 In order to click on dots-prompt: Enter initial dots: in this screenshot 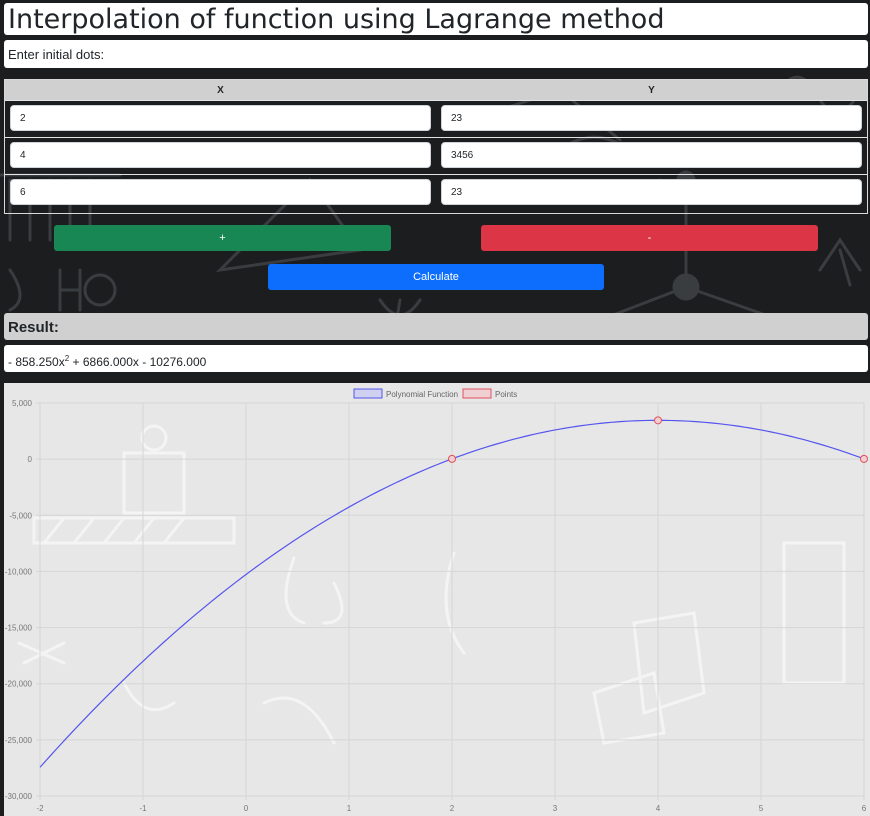, I will do `click(436, 54)`.